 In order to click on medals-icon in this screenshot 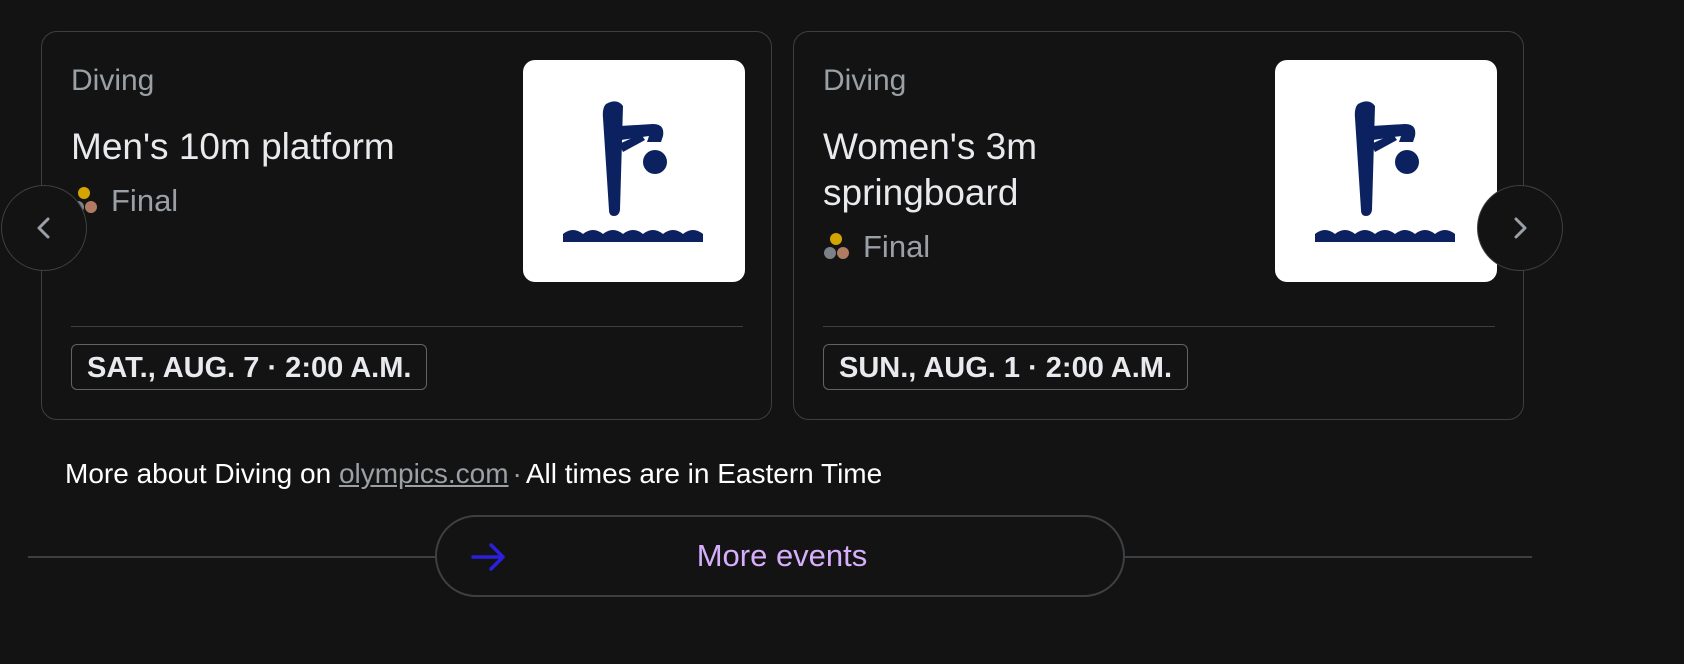, I will do `click(837, 247)`.